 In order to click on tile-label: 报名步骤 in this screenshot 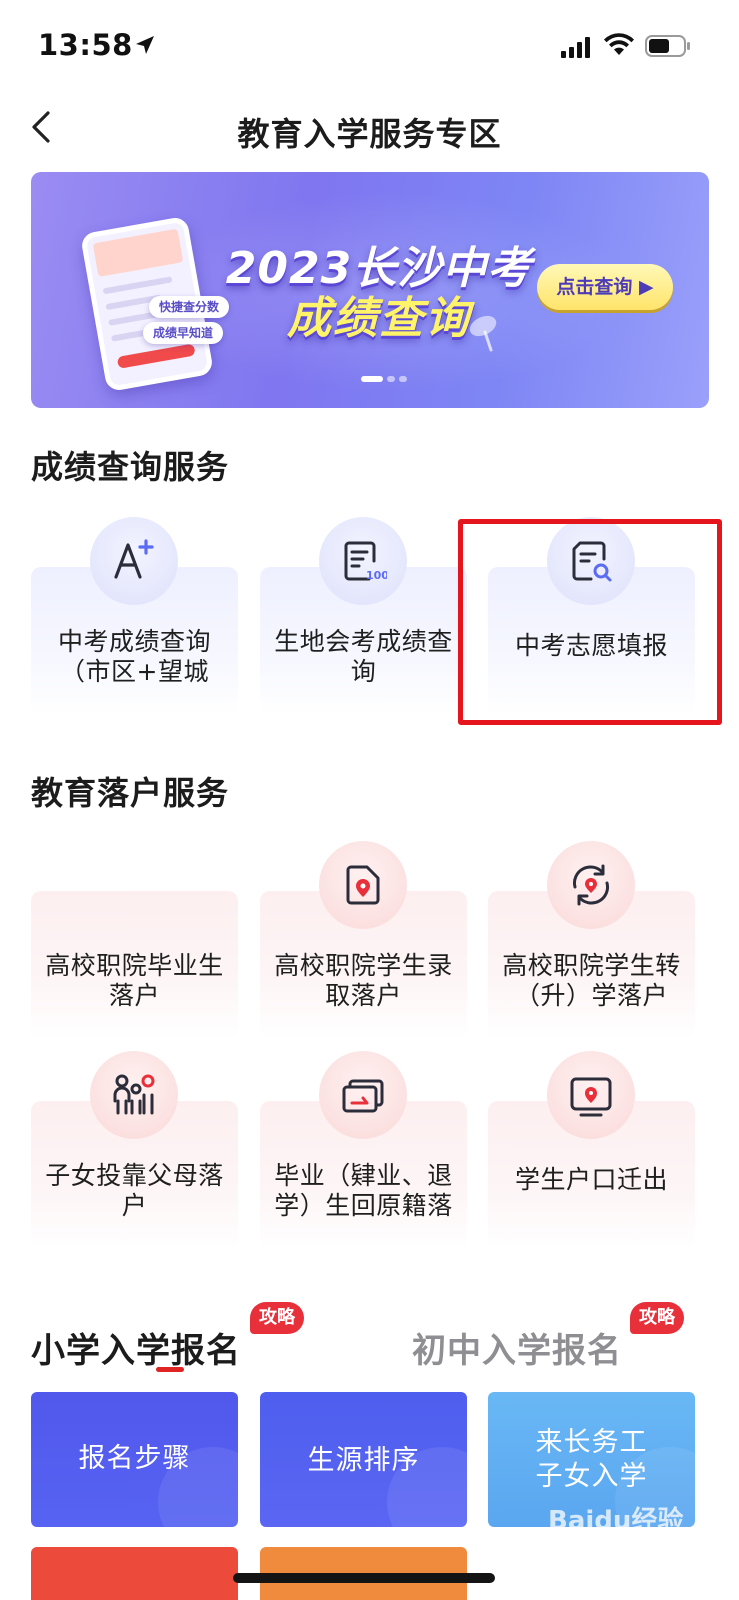, I will do `click(134, 1458)`.